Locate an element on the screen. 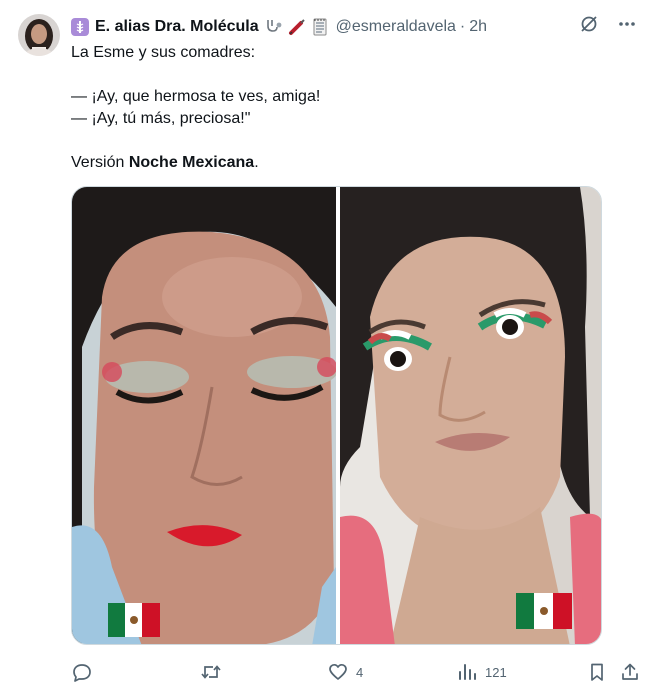 Image resolution: width=649 pixels, height=700 pixels. bold-text: Noche Mexicana is located at coordinates (191, 162).